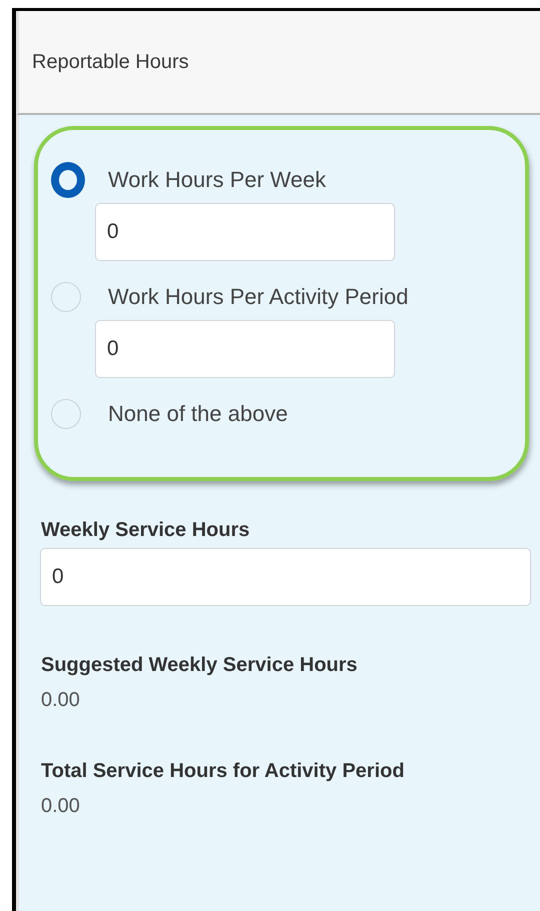  I want to click on field-label: Suggested Weekly Service Hours, so click(199, 665).